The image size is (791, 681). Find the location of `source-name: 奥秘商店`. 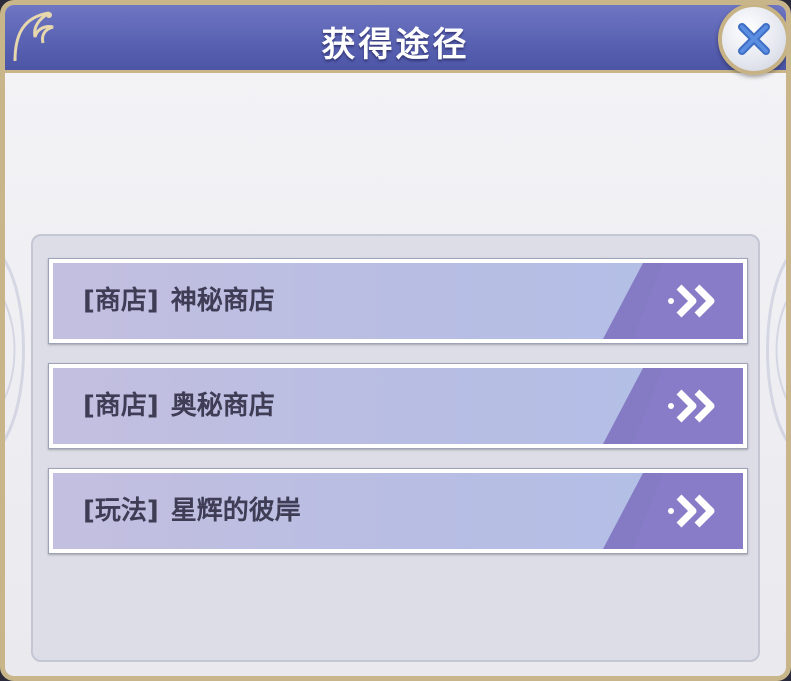

source-name: 奥秘商店 is located at coordinates (222, 406).